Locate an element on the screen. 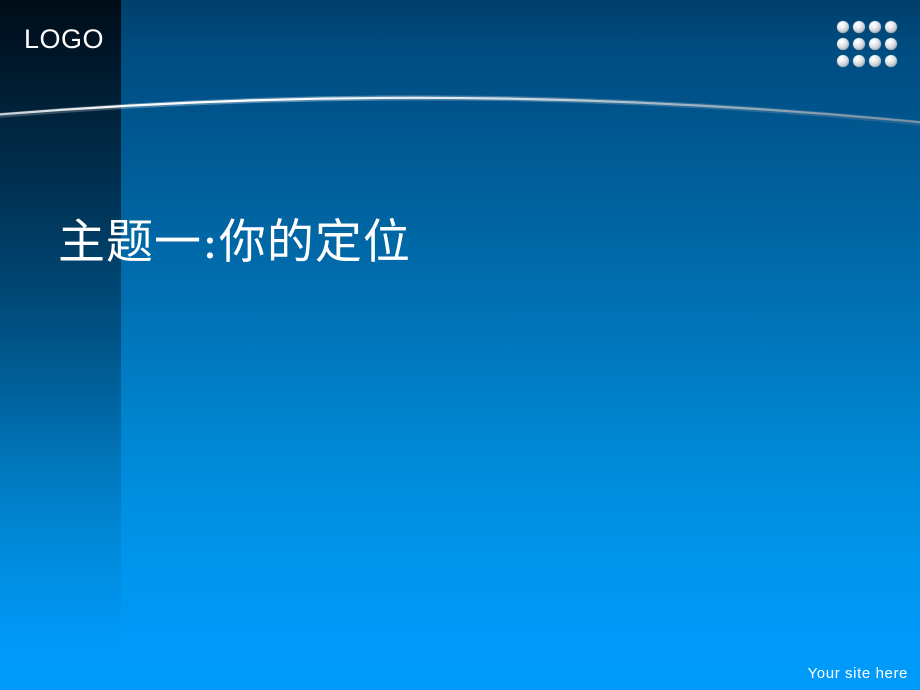 This screenshot has width=920, height=690. dot-grid-icon is located at coordinates (869, 46).